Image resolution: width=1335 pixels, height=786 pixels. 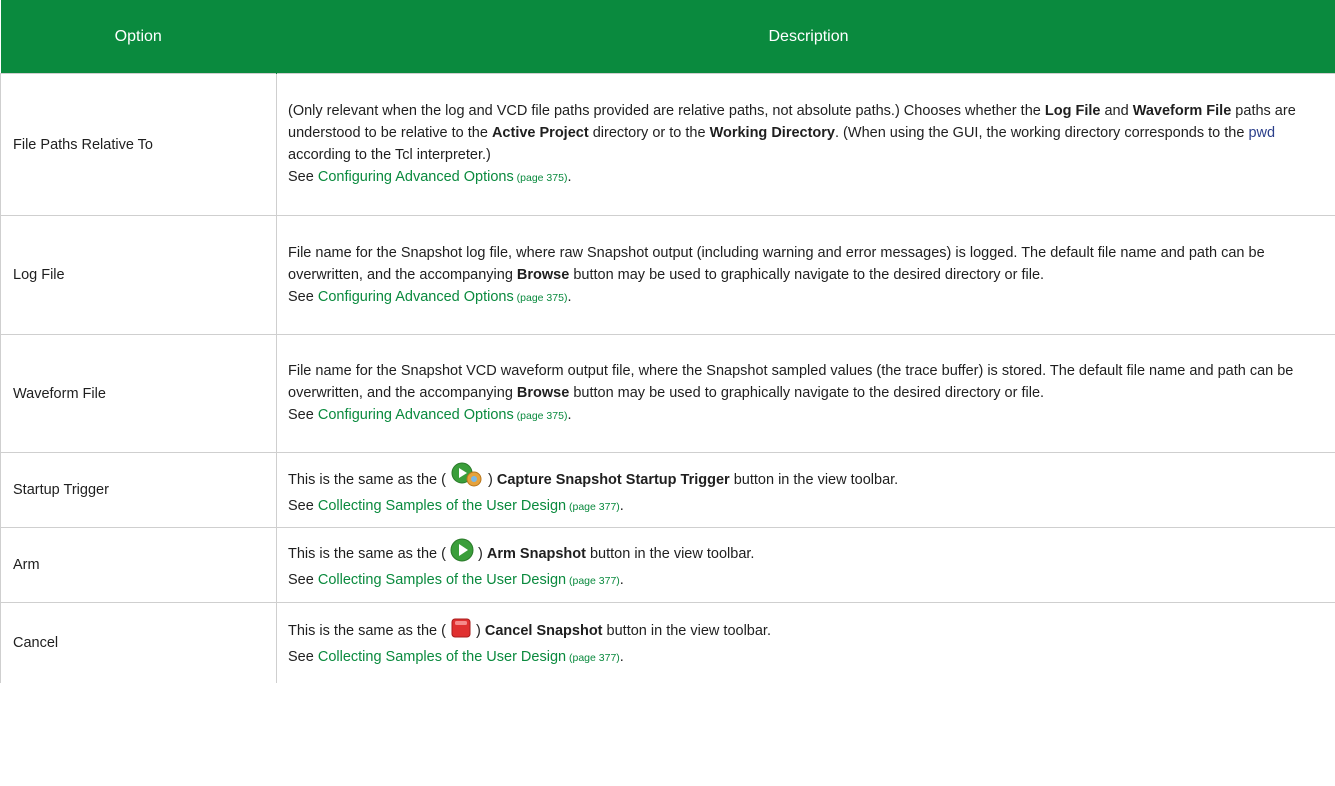 I want to click on arm-snapshot-icon, so click(x=462, y=553).